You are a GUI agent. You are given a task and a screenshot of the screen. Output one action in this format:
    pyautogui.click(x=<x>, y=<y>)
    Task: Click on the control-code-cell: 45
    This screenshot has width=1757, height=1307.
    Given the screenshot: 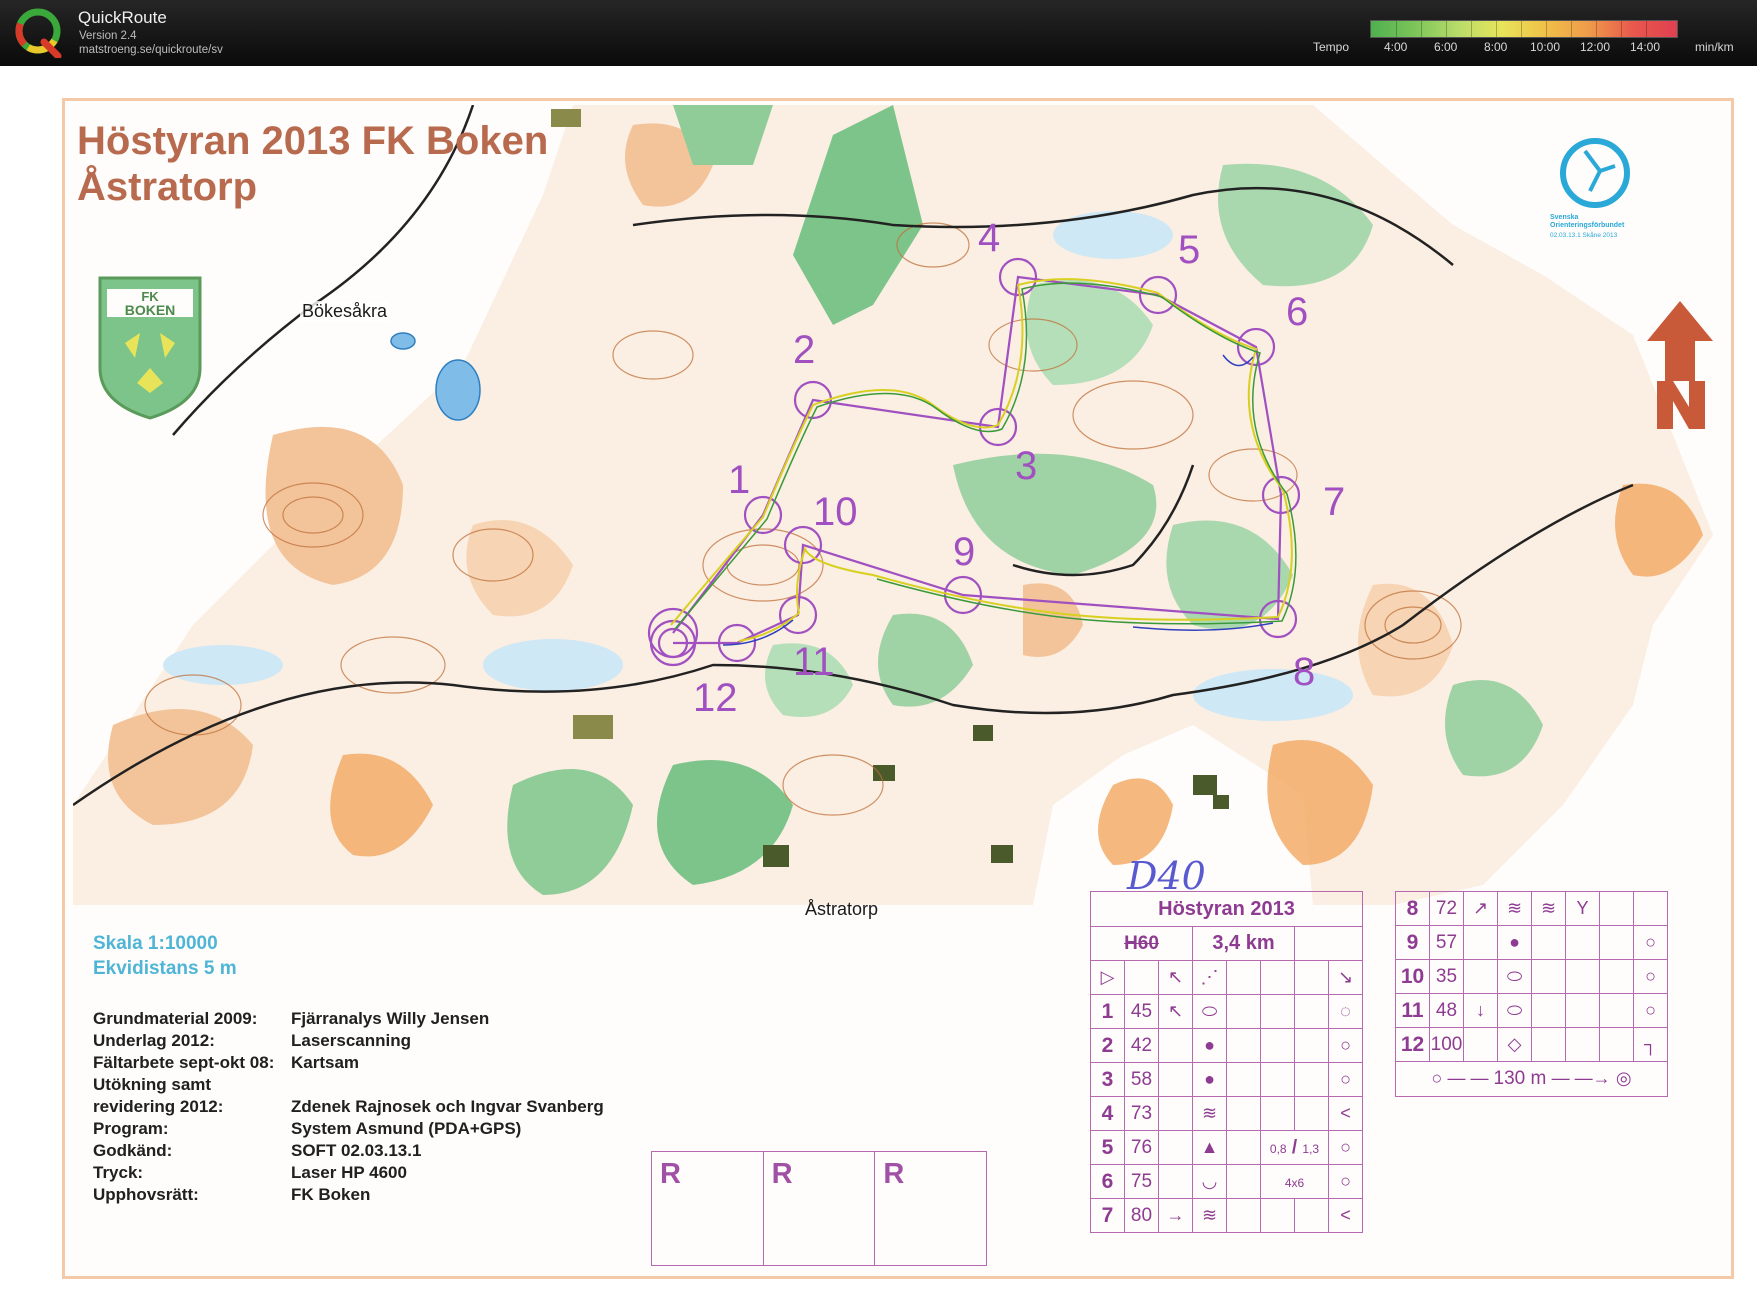 What is the action you would take?
    pyautogui.click(x=1141, y=1011)
    